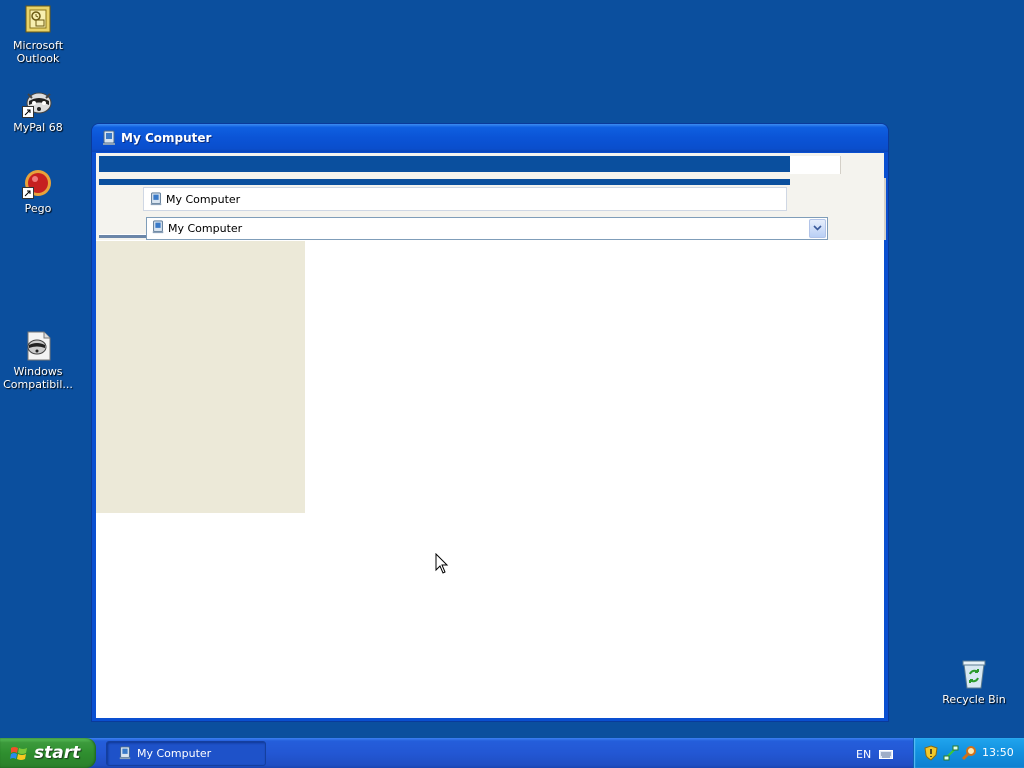  I want to click on compat-icon, so click(38, 346).